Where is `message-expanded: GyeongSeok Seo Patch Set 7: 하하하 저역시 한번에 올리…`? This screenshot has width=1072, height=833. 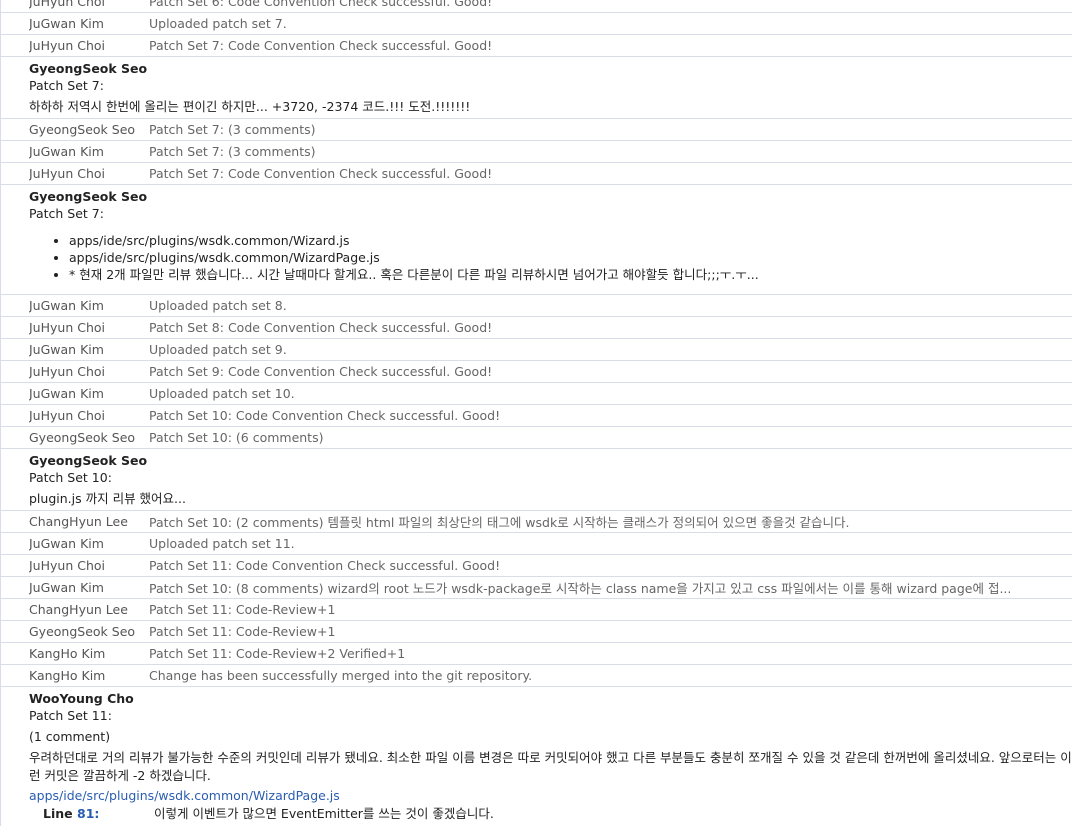 message-expanded: GyeongSeok Seo Patch Set 7: 하하하 저역시 한번에 올리… is located at coordinates (536, 87).